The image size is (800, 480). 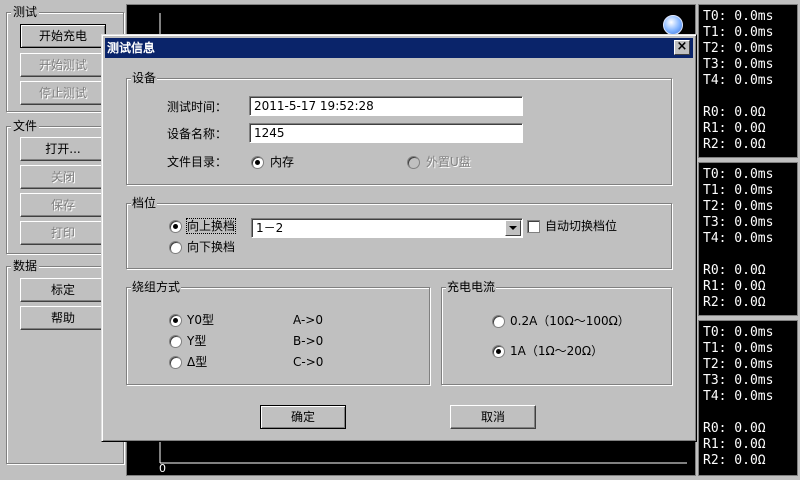 What do you see at coordinates (131, 48) in the screenshot?
I see `dialog-title: 测试信息` at bounding box center [131, 48].